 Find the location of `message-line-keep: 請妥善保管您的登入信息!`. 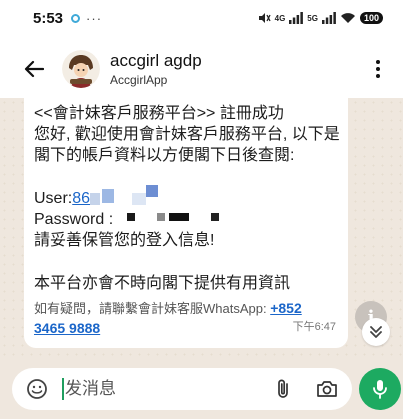

message-line-keep: 請妥善保管您的登入信息! is located at coordinates (124, 240).